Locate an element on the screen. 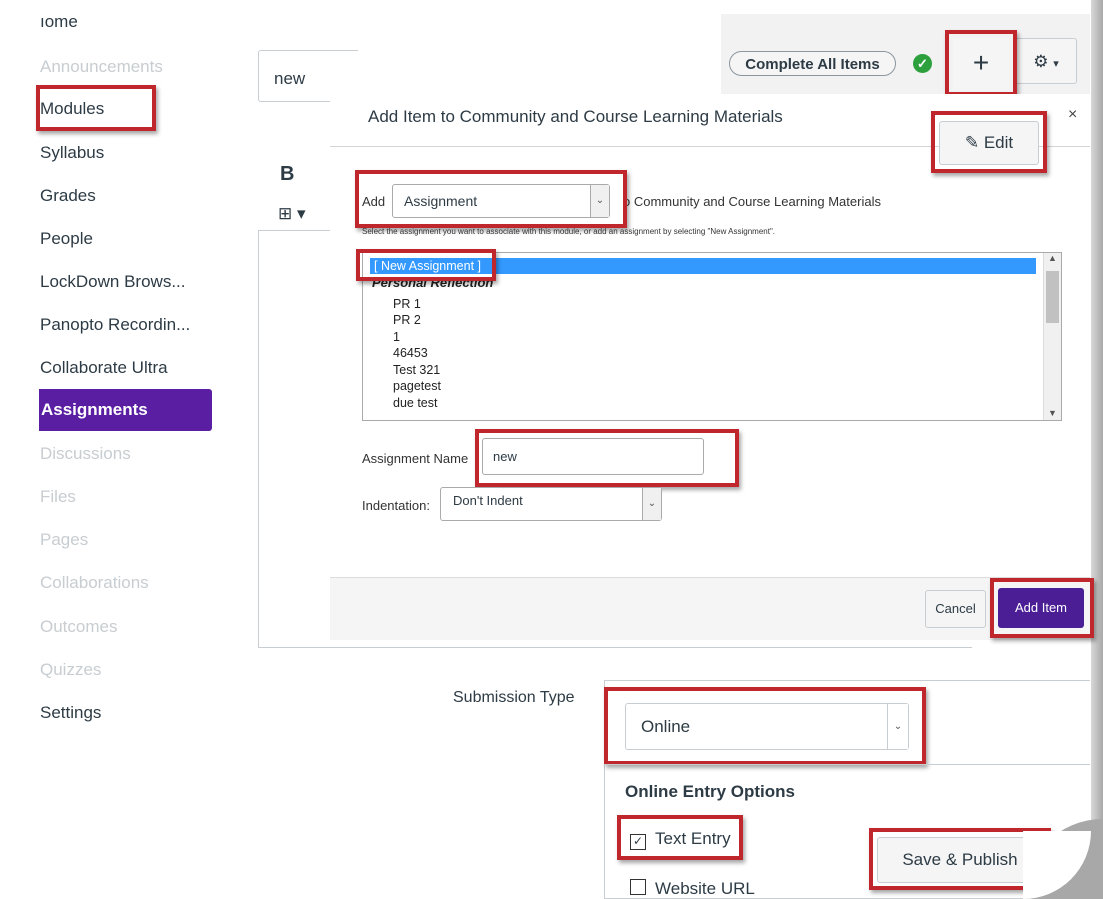  scroll-up-icon: ▲ is located at coordinates (1052, 258).